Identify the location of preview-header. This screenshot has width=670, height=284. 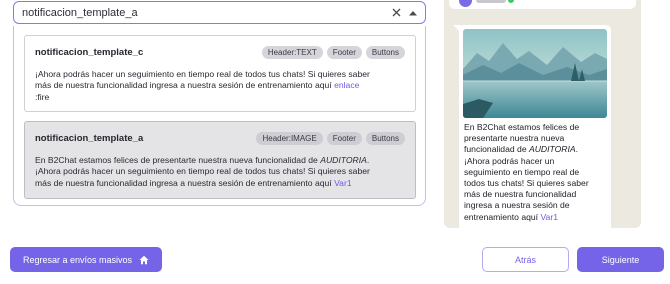
(542, 4).